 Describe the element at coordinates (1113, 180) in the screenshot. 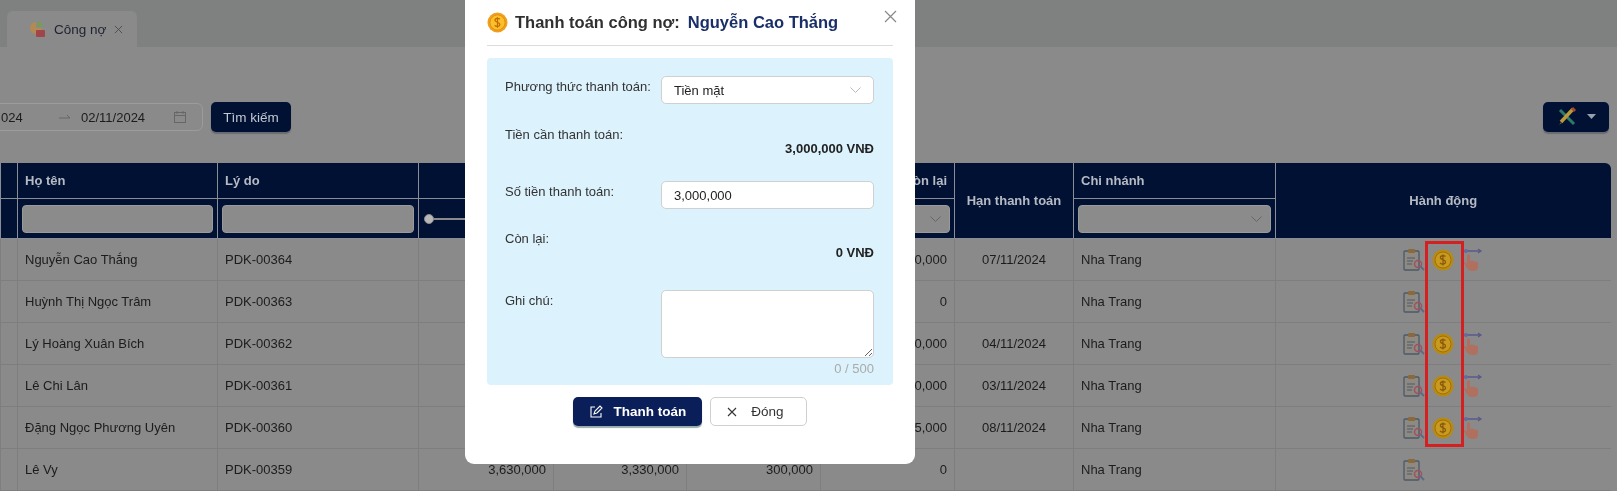

I see `column-header: Chi nhánh` at that location.